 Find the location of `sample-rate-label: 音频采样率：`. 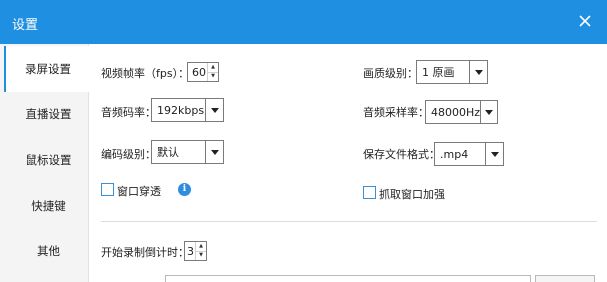

sample-rate-label: 音频采样率： is located at coordinates (396, 112).